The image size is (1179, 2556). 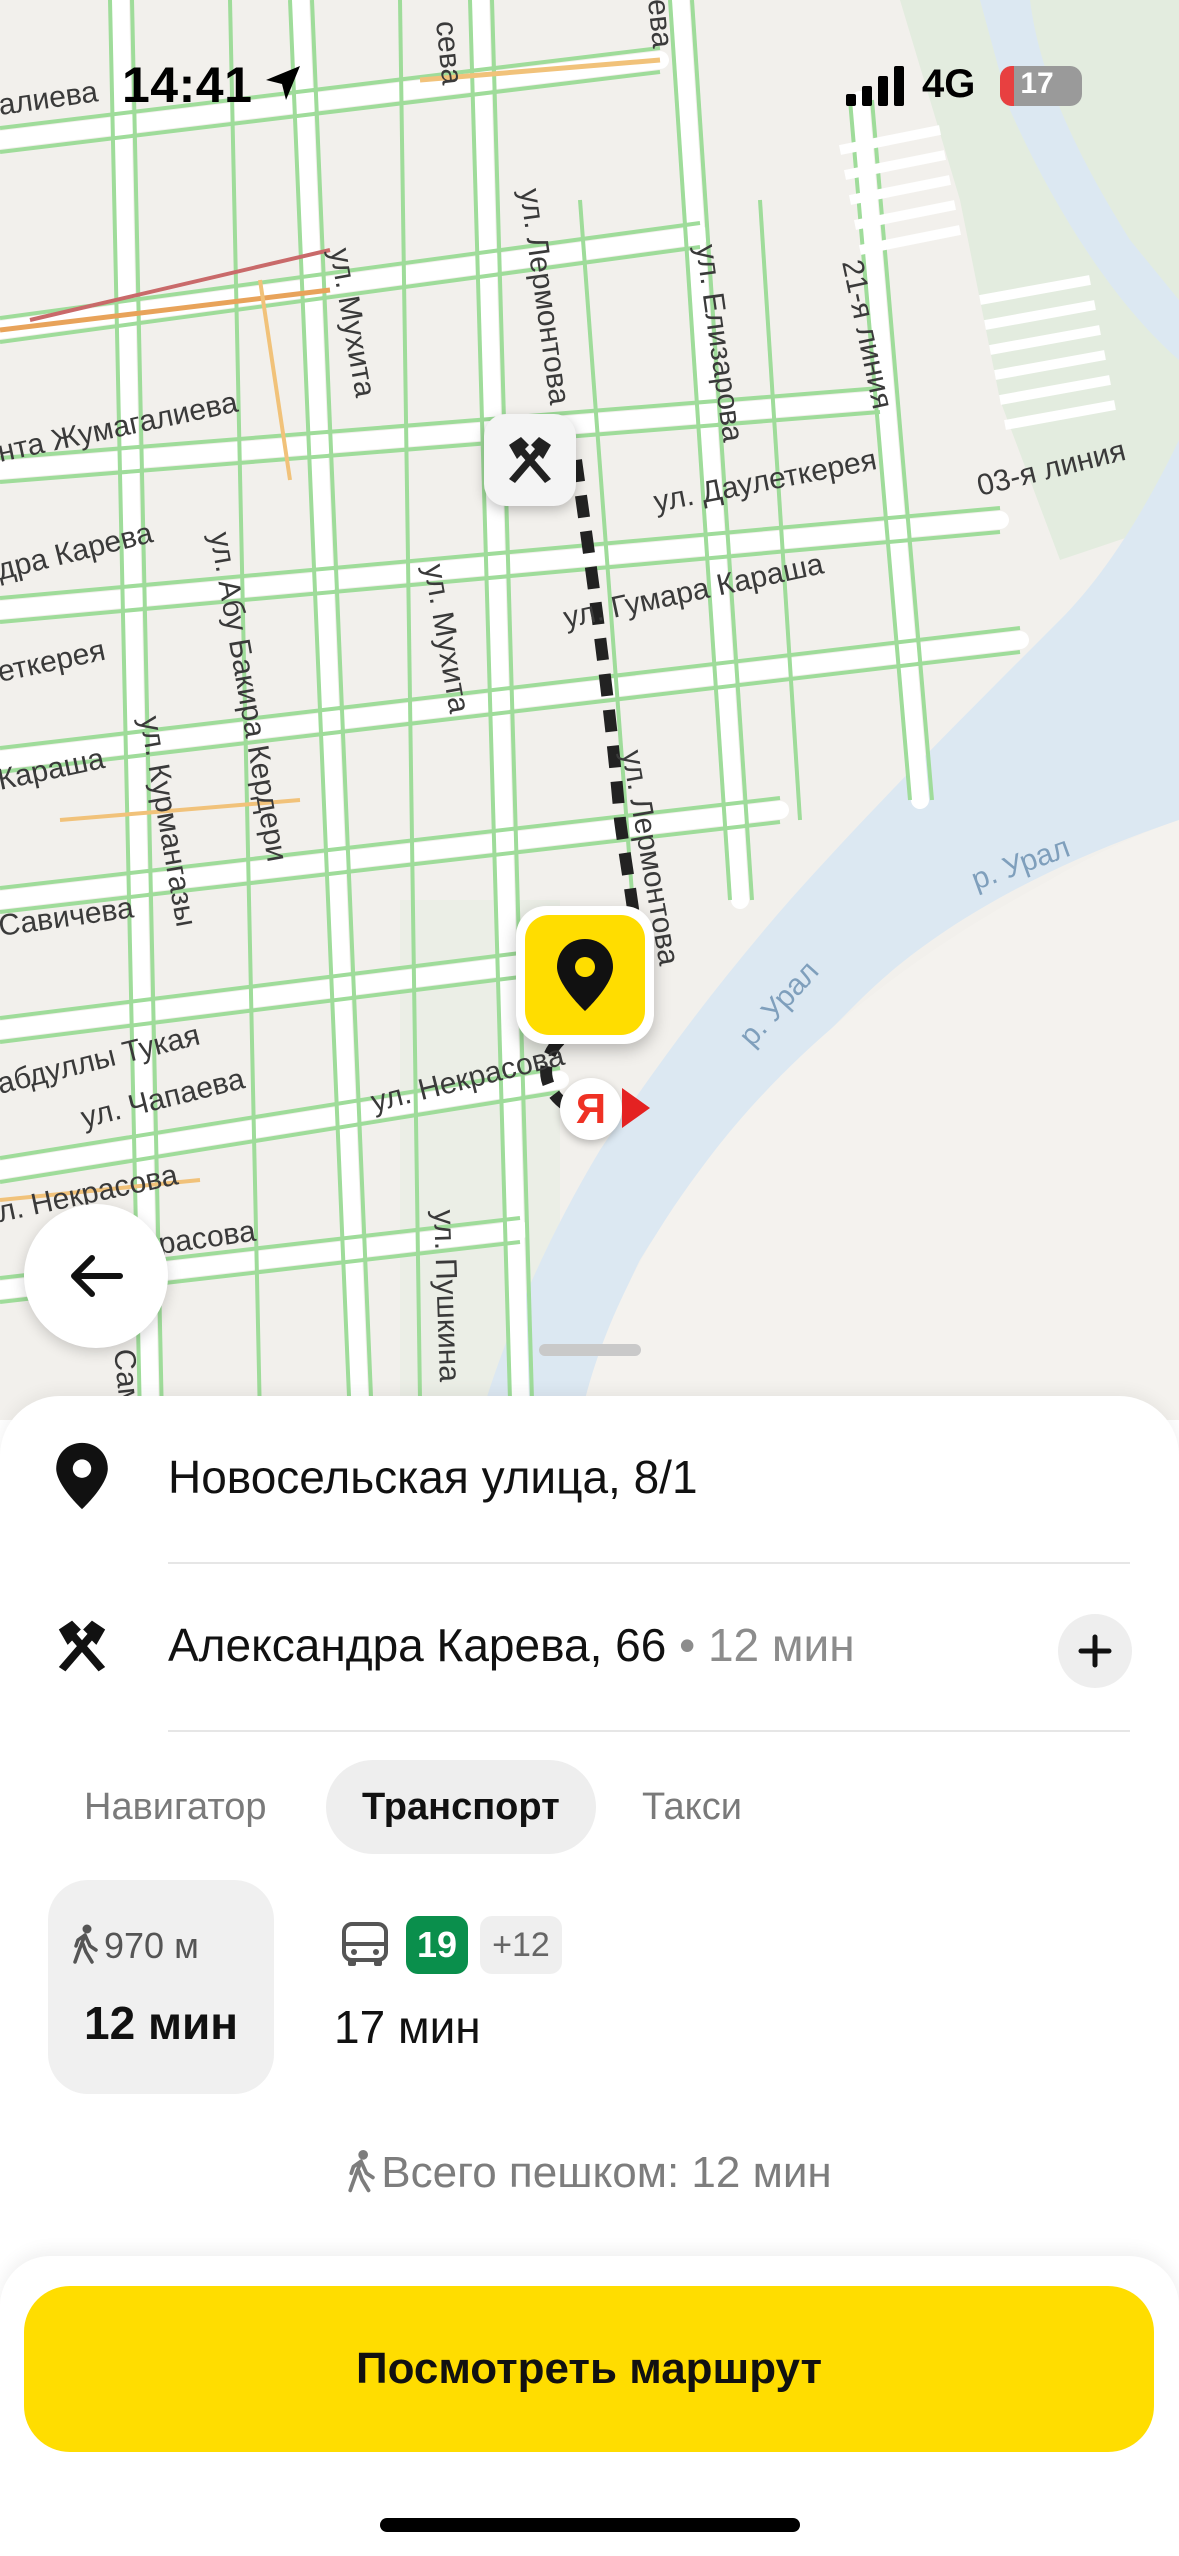 What do you see at coordinates (449, 52) in the screenshot?
I see `street-label: сева` at bounding box center [449, 52].